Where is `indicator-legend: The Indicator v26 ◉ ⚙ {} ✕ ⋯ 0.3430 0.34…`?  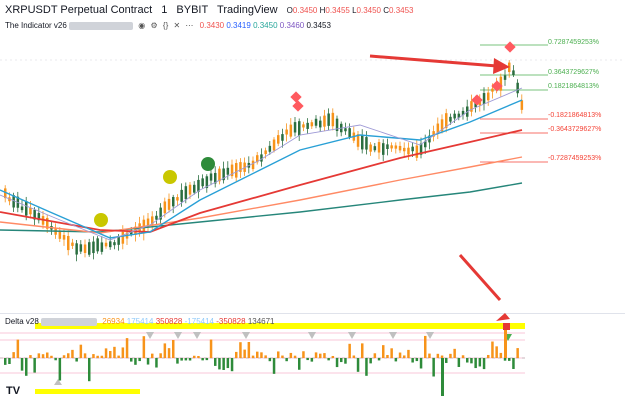
indicator-legend: The Indicator v26 ◉ ⚙ {} ✕ ⋯ 0.3430 0.34… is located at coordinates (168, 25).